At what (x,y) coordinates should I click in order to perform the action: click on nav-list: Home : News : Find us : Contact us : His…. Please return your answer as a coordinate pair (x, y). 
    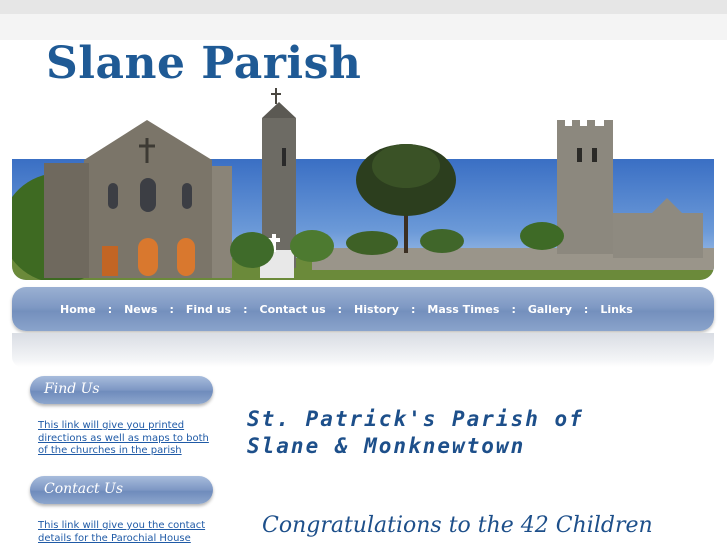
    Looking at the image, I should click on (328, 309).